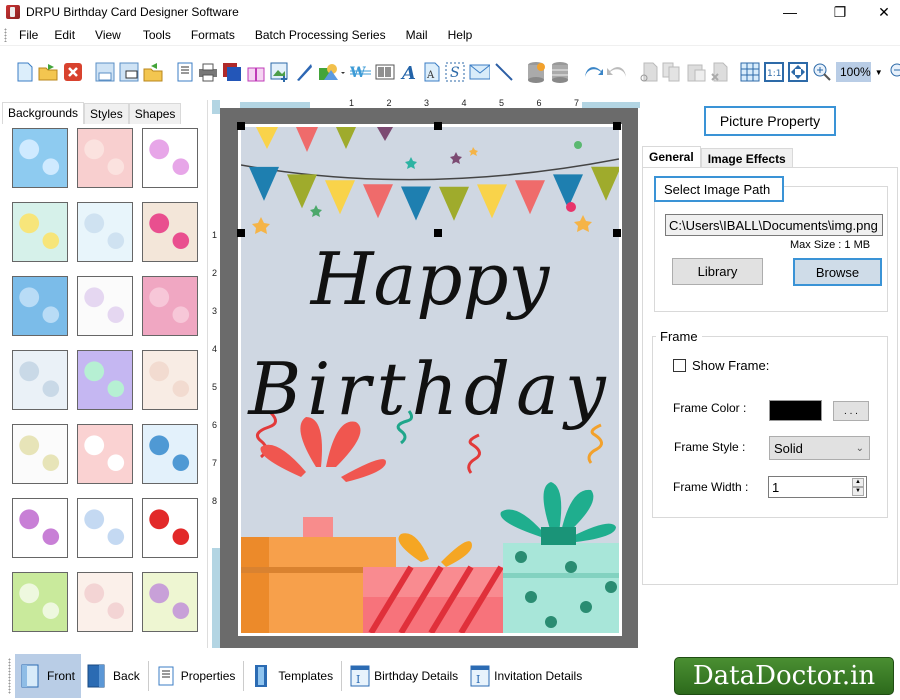  I want to click on zoom-out-icon, so click(894, 72).